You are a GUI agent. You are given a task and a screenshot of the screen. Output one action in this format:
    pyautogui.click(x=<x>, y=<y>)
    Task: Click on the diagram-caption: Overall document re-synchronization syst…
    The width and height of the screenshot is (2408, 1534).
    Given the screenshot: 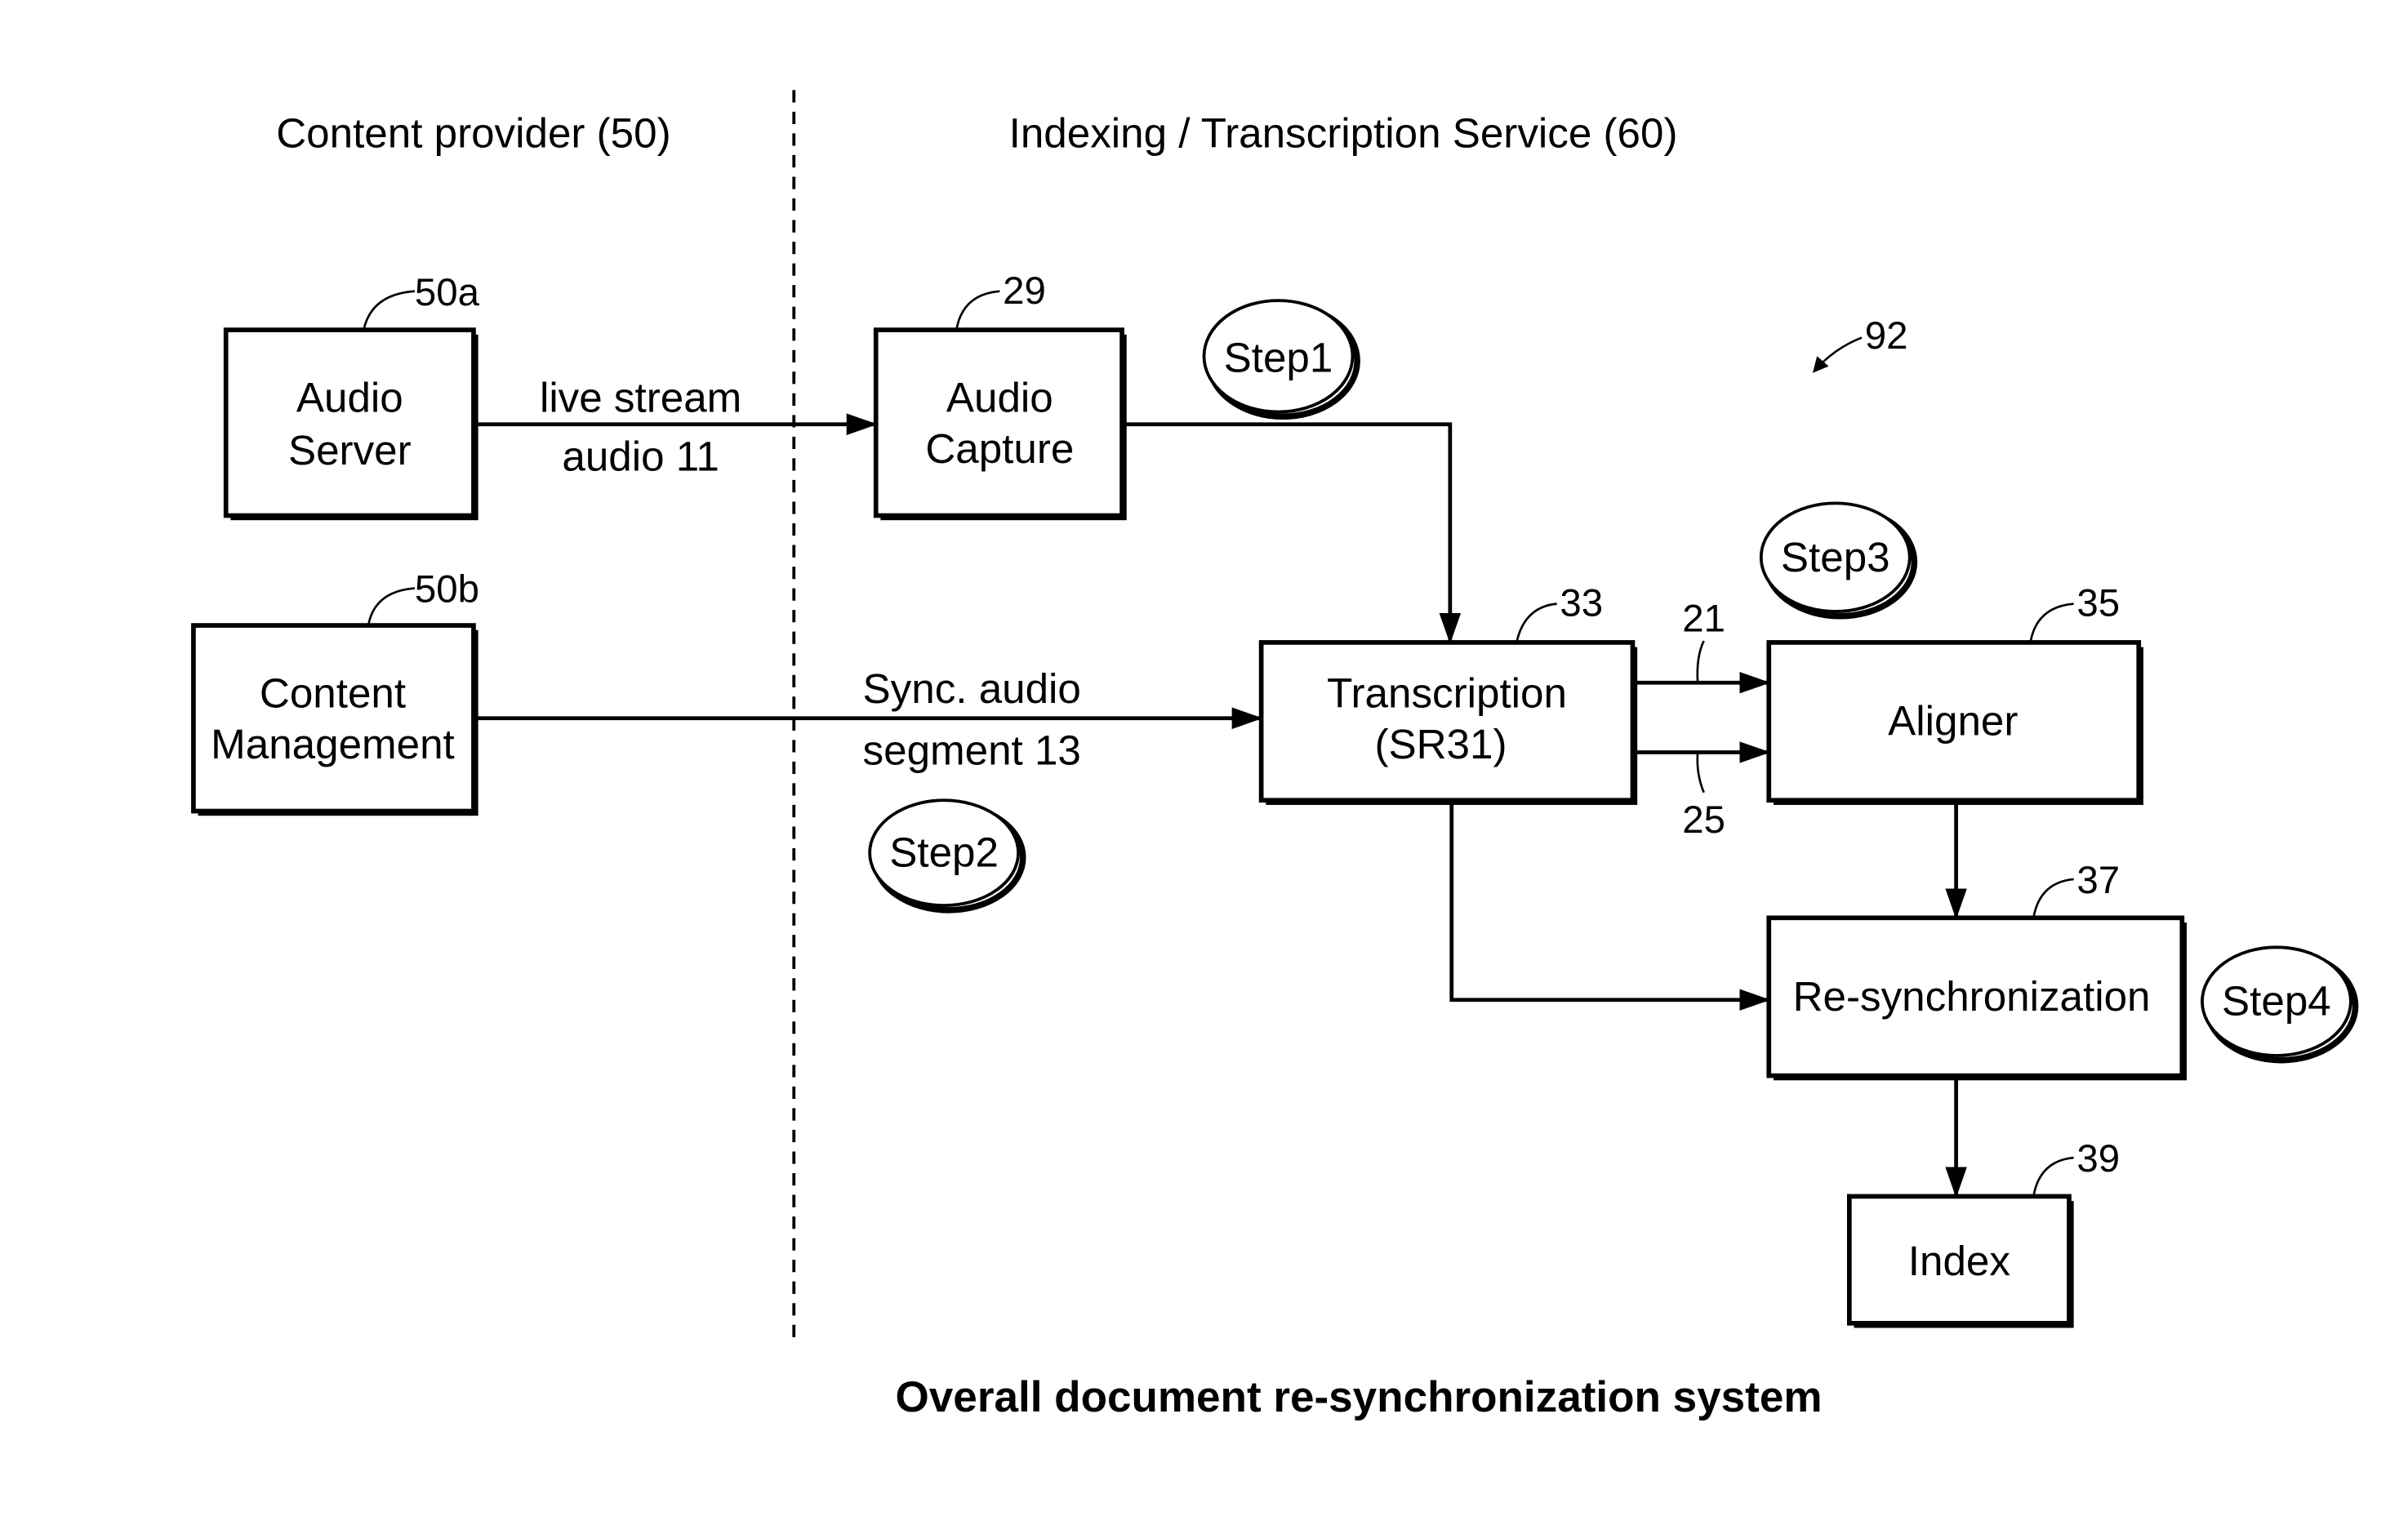 What is the action you would take?
    pyautogui.click(x=1359, y=1397)
    